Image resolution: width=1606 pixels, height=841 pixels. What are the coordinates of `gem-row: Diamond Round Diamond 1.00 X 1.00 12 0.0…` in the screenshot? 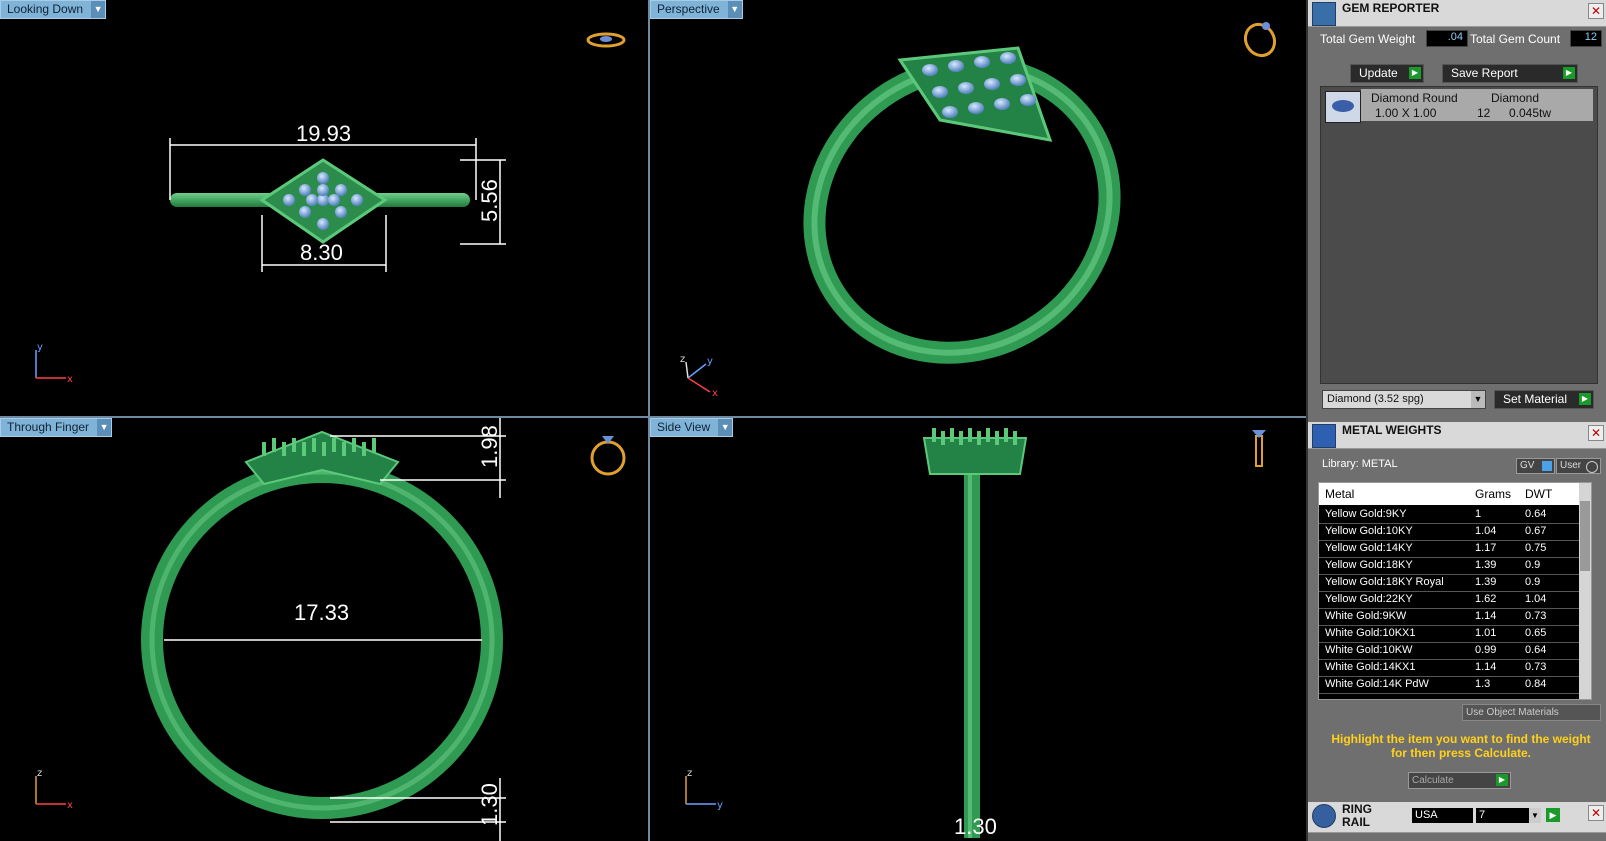 It's located at (1477, 105).